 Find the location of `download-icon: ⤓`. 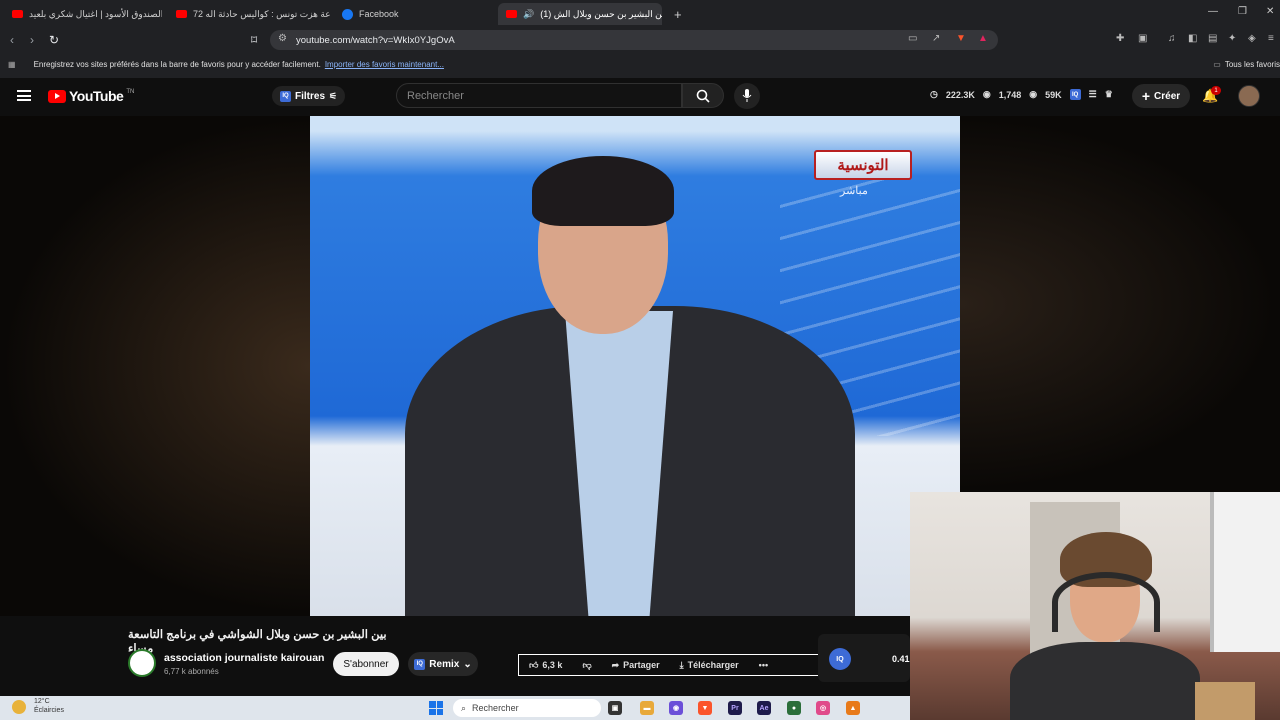

download-icon: ⤓ is located at coordinates (681, 664).